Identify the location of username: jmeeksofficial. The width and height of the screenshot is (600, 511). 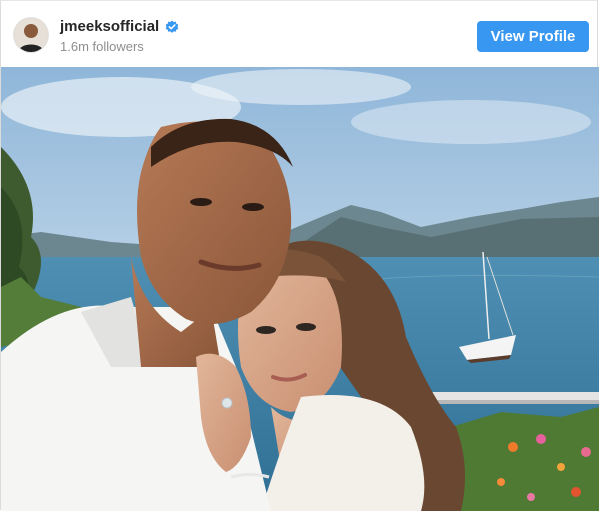
(109, 26).